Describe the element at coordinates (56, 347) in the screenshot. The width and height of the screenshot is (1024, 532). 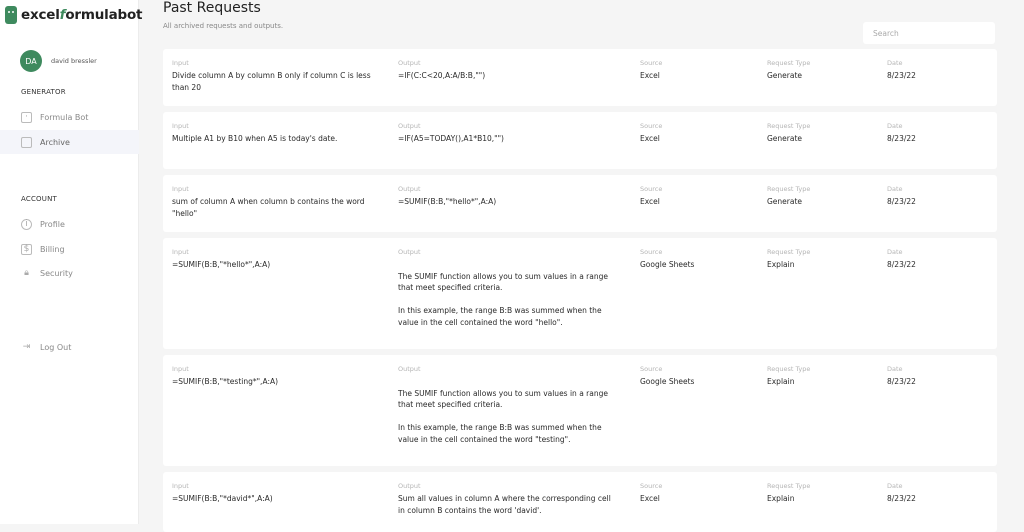
I see `logout-label: Log Out` at that location.